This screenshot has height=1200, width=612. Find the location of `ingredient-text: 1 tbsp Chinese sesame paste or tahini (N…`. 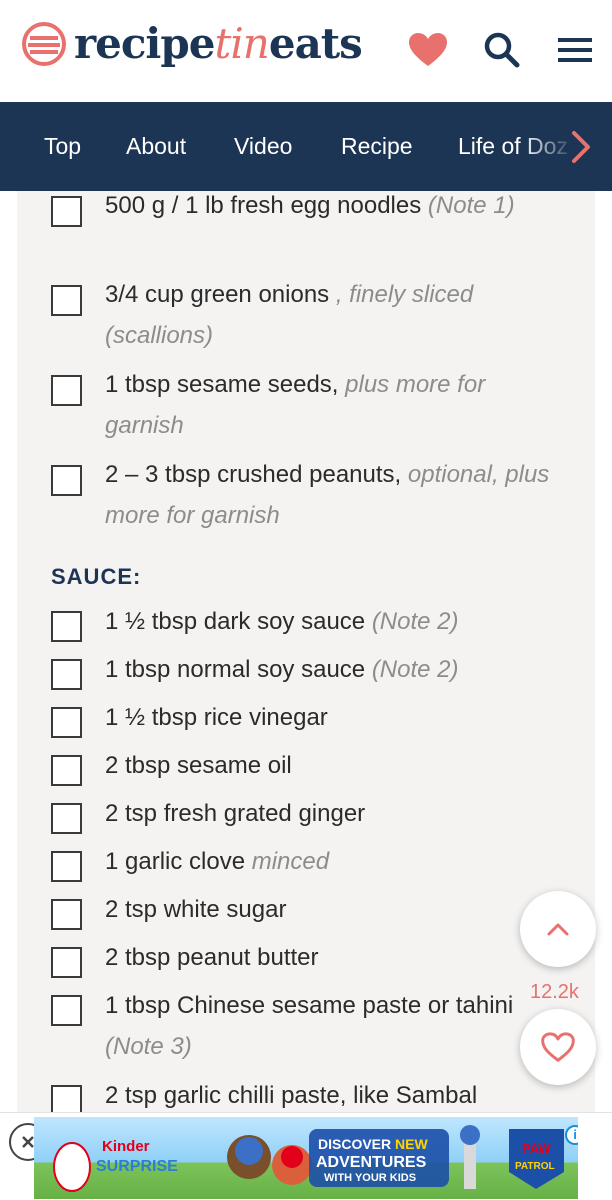

ingredient-text: 1 tbsp Chinese sesame paste or tahini (N… is located at coordinates (309, 1026).